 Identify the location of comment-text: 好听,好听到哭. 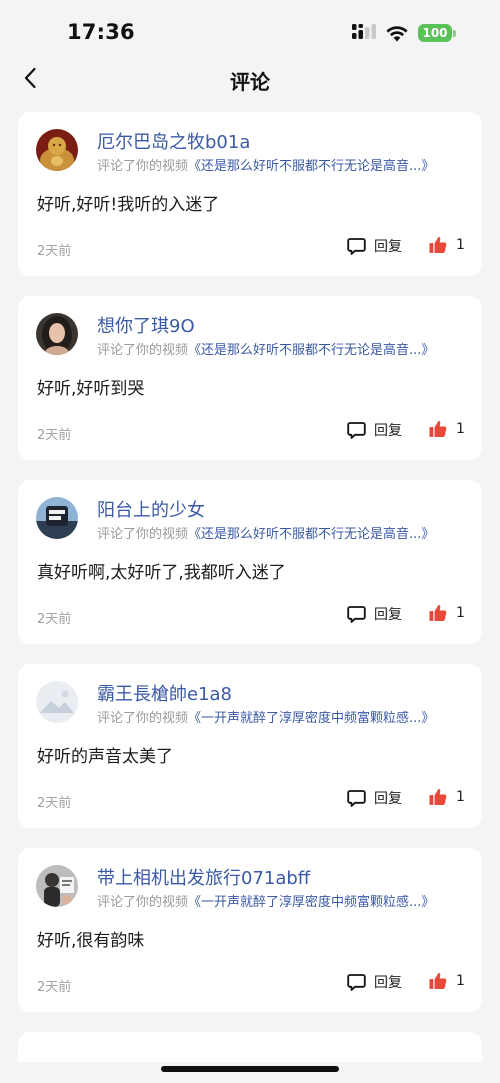
(91, 389).